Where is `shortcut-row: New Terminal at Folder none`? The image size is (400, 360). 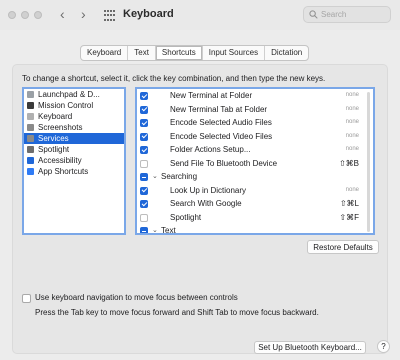
shortcut-row: New Terminal at Folder none is located at coordinates (255, 96).